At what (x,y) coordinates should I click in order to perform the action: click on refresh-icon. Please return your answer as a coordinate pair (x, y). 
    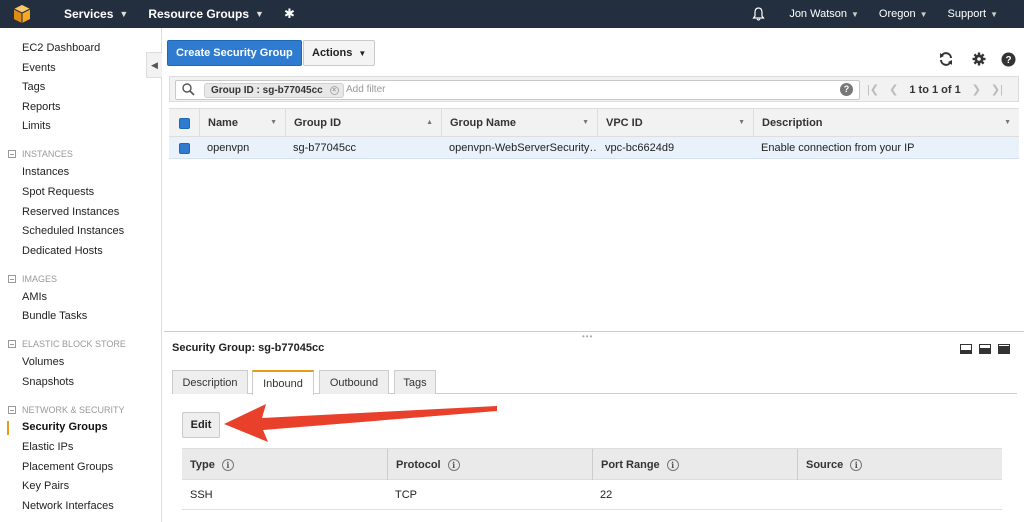
    Looking at the image, I should click on (946, 59).